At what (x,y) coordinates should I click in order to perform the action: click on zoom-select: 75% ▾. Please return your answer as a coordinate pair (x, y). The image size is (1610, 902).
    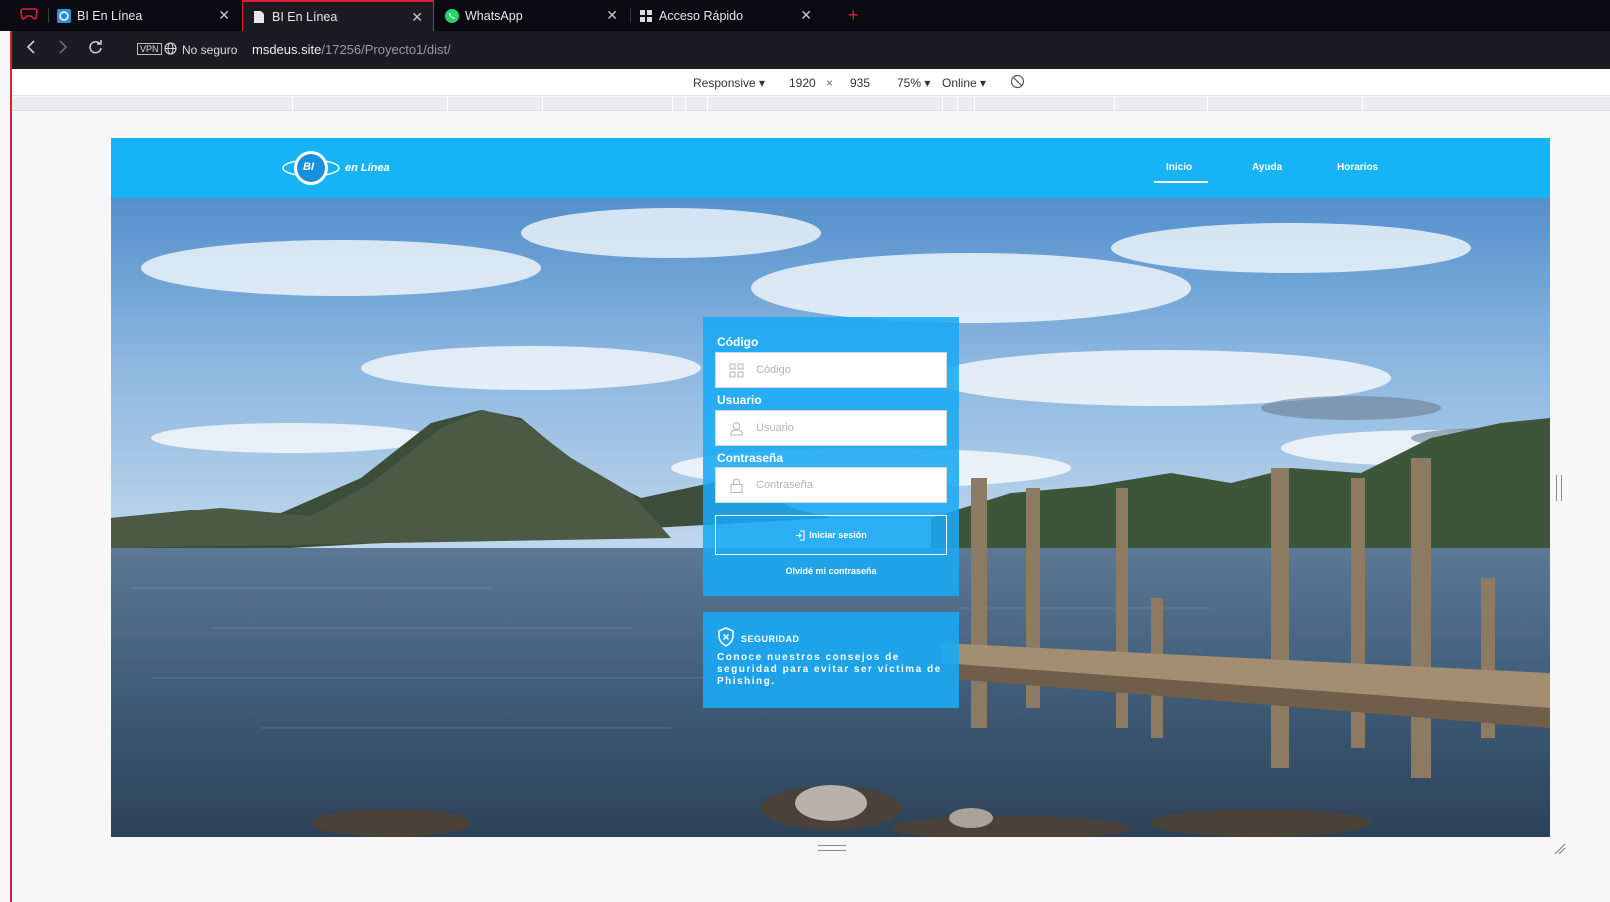
    Looking at the image, I should click on (913, 83).